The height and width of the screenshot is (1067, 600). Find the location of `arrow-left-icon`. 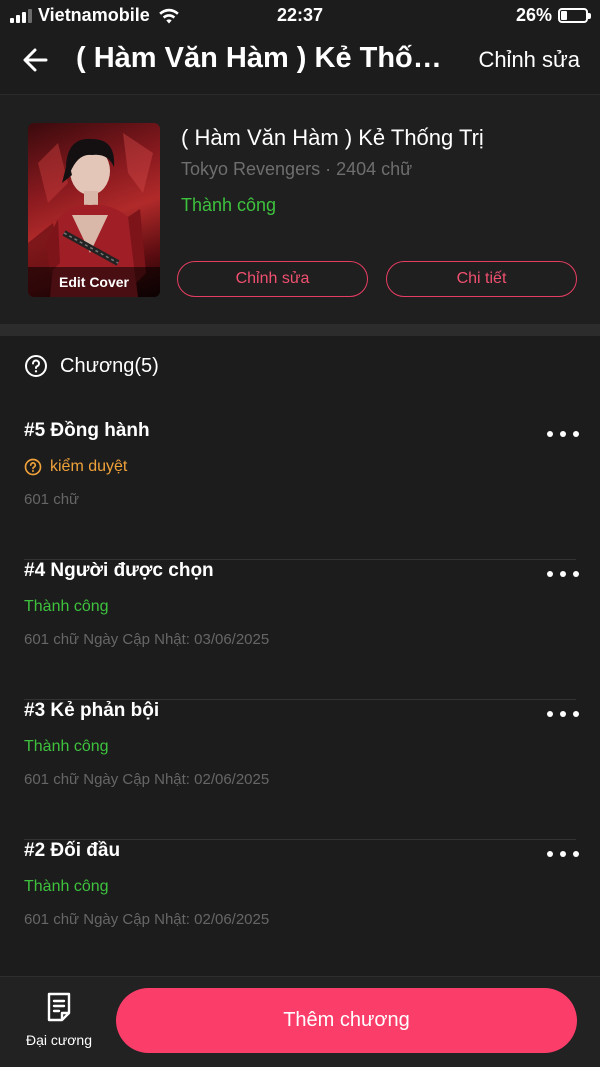

arrow-left-icon is located at coordinates (36, 60).